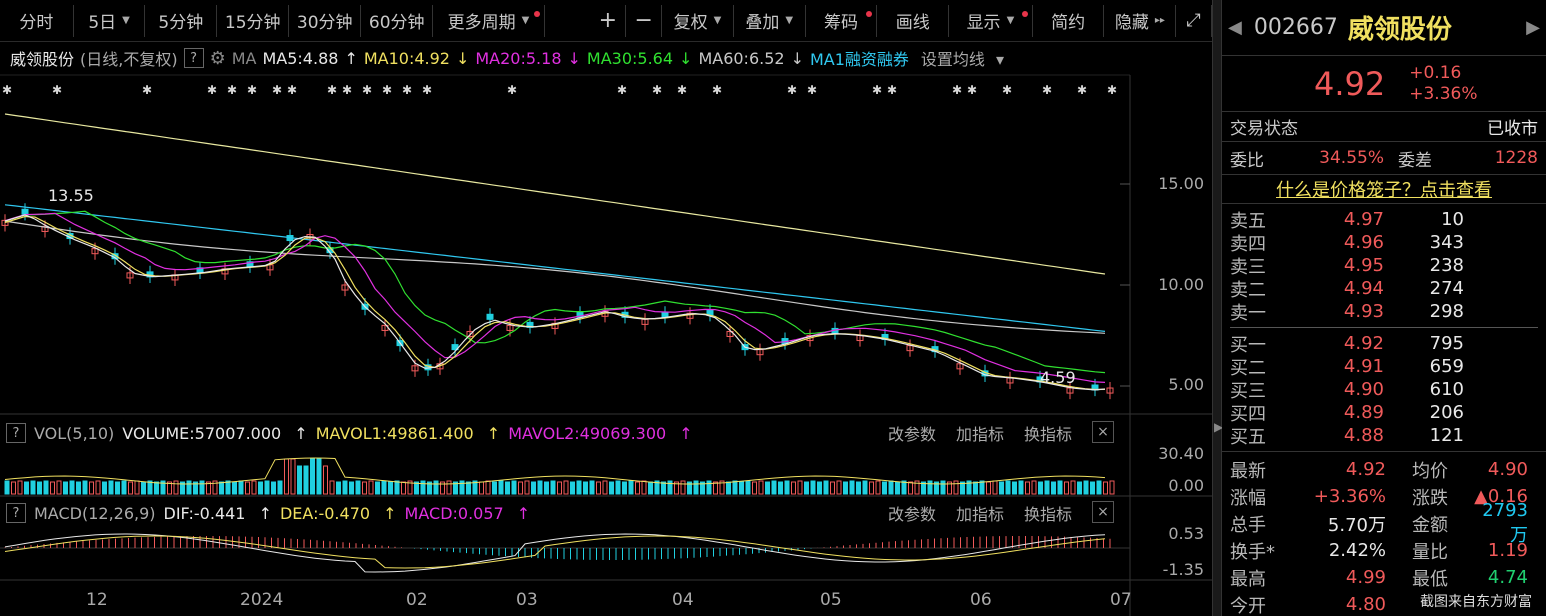 This screenshot has height=616, width=1546. Describe the element at coordinates (1248, 525) in the screenshot. I see `stat-label: 总手` at that location.